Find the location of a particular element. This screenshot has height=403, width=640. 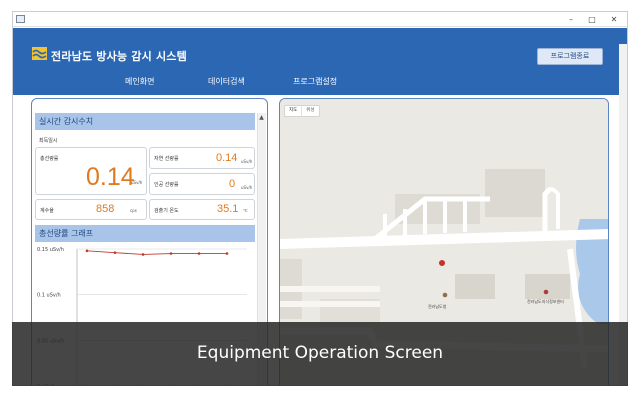

map-label-info-center: 전라남도지식정보센터 is located at coordinates (545, 301).